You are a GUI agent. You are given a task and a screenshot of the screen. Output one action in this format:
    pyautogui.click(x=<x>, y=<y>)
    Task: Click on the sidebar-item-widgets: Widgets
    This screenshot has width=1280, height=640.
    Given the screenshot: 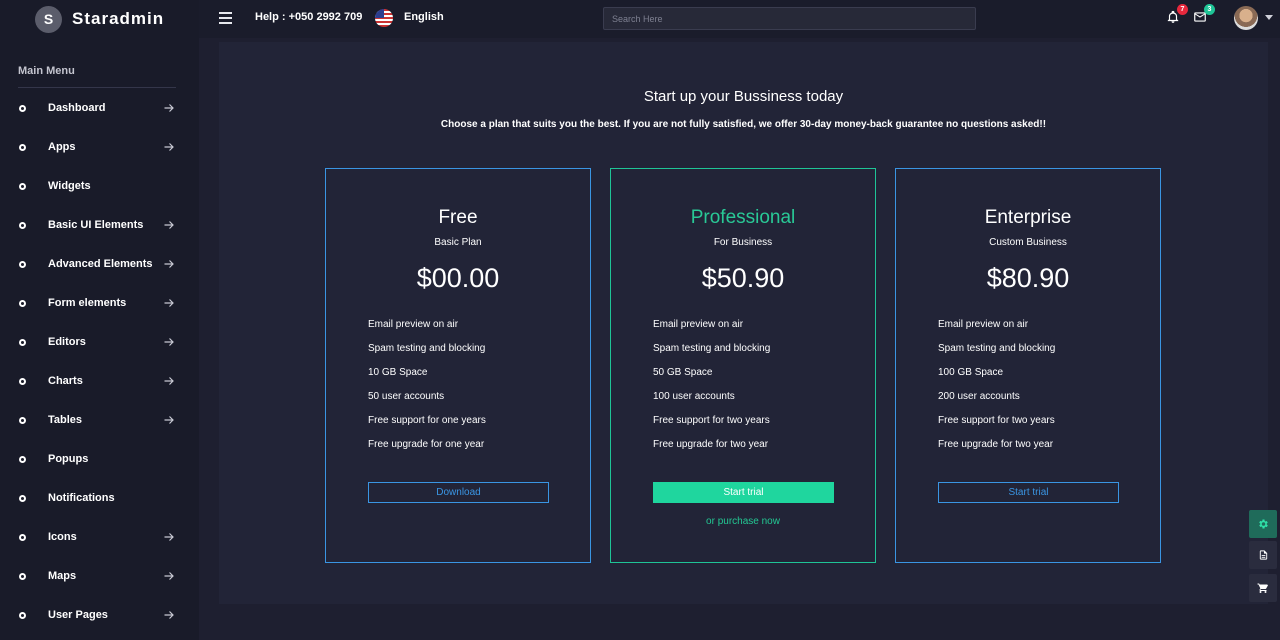 What is the action you would take?
    pyautogui.click(x=99, y=186)
    